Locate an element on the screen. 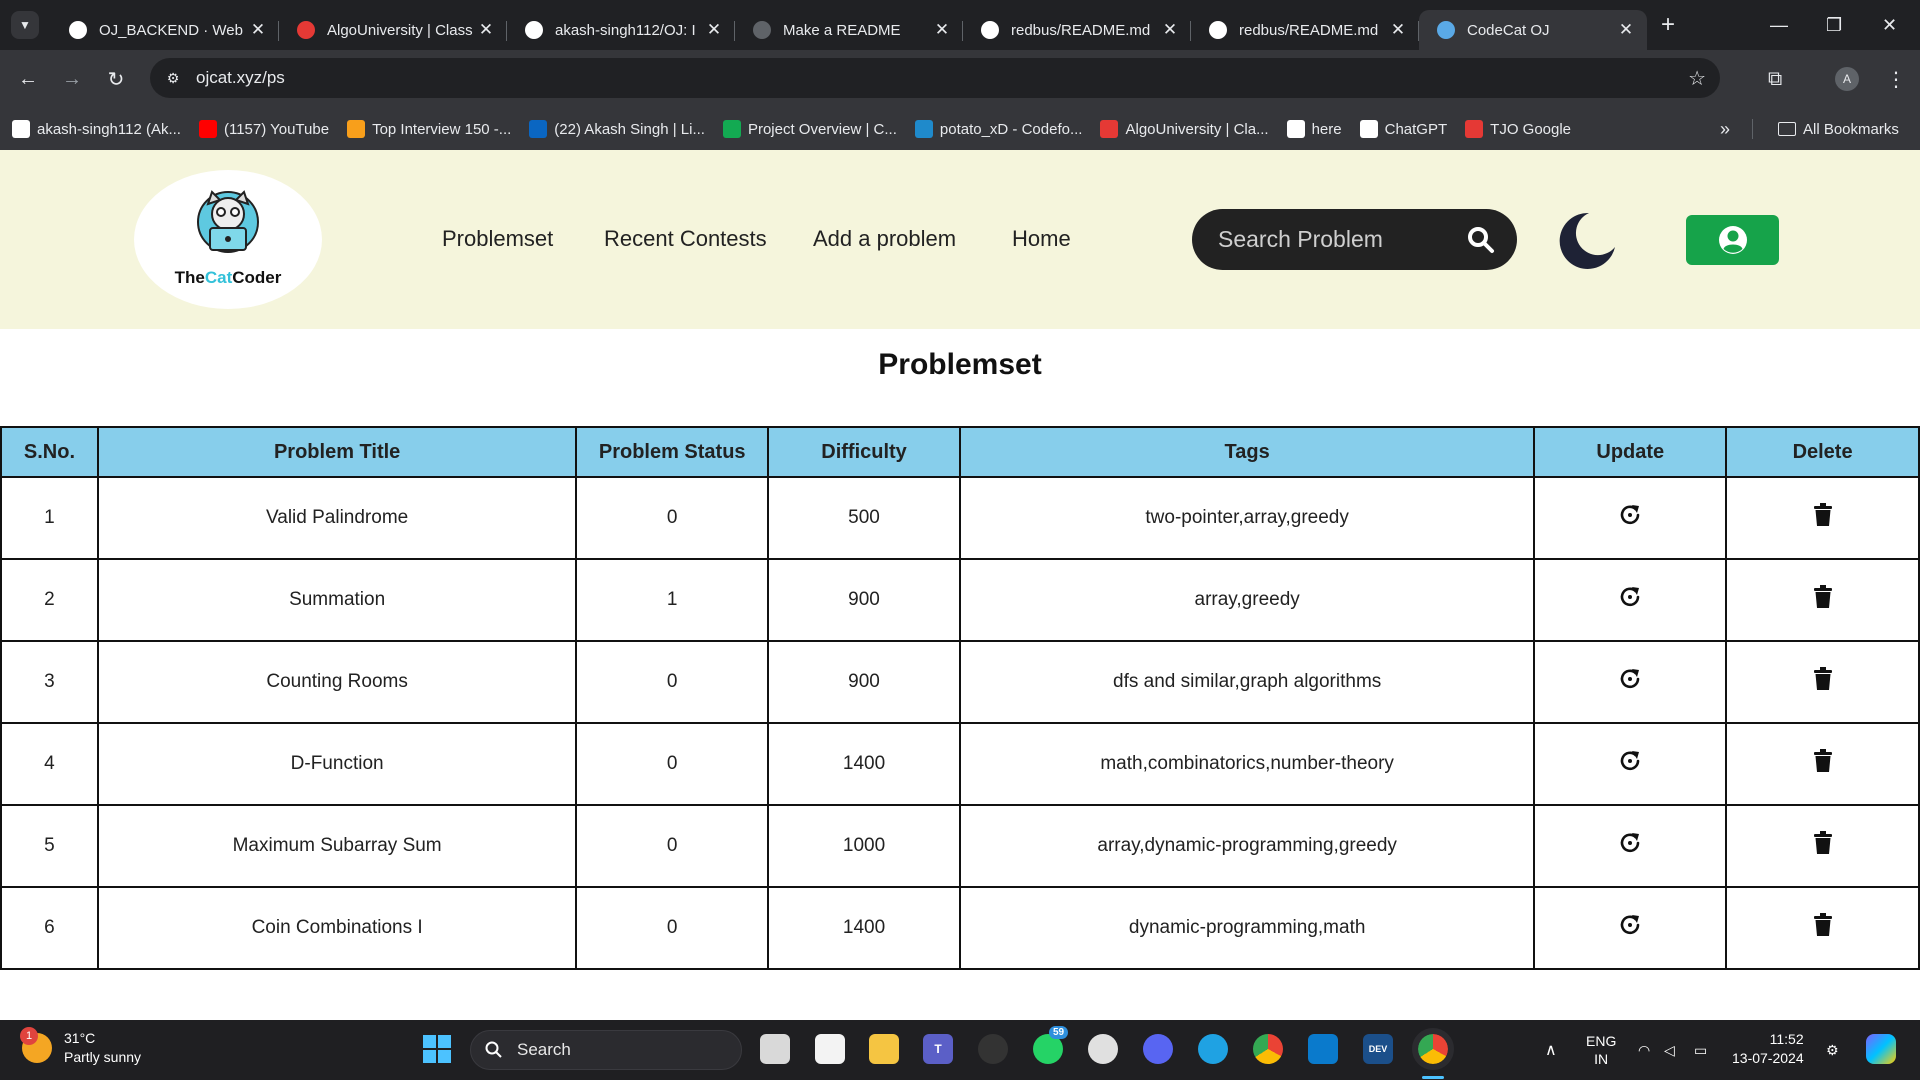 The width and height of the screenshot is (1920, 1080). bookmark-item: ChatGPT is located at coordinates (1403, 129).